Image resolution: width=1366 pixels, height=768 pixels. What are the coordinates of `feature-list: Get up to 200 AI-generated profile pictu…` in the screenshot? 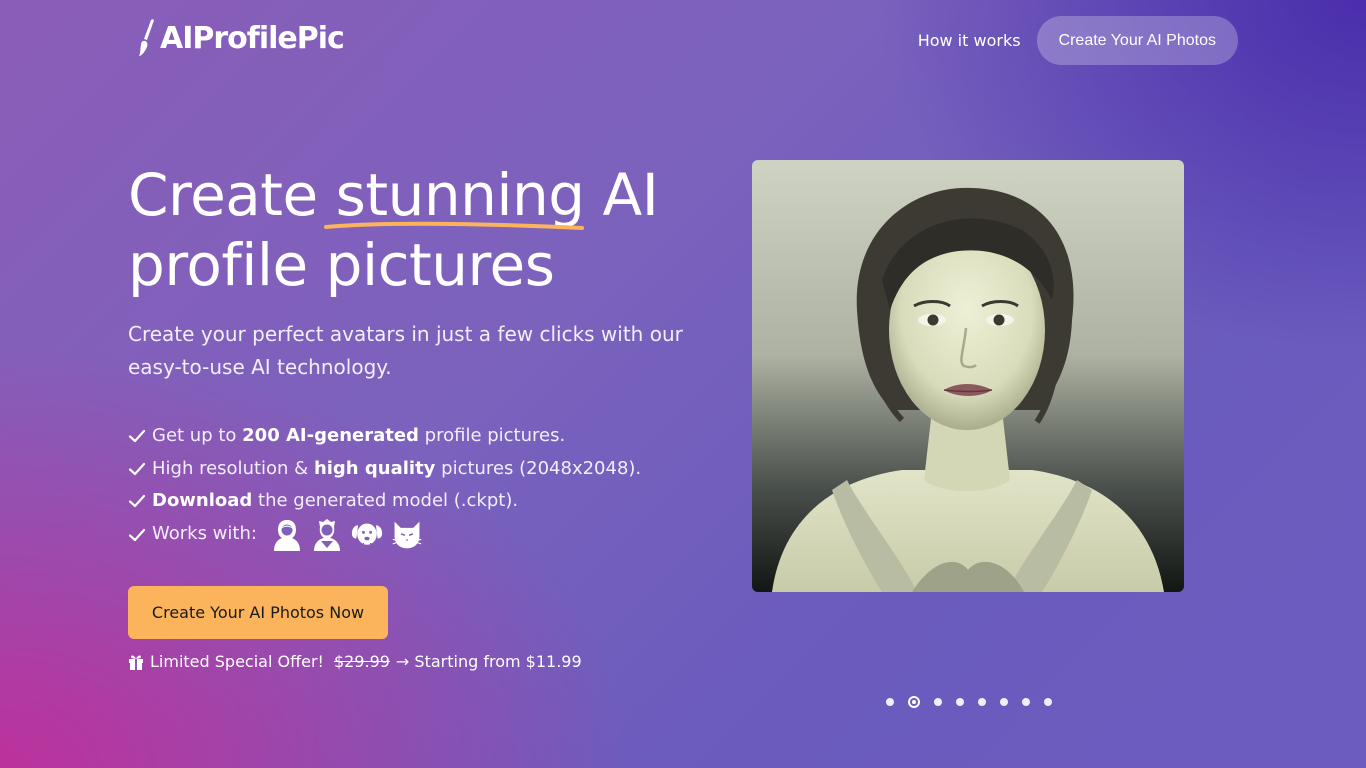 It's located at (384, 486).